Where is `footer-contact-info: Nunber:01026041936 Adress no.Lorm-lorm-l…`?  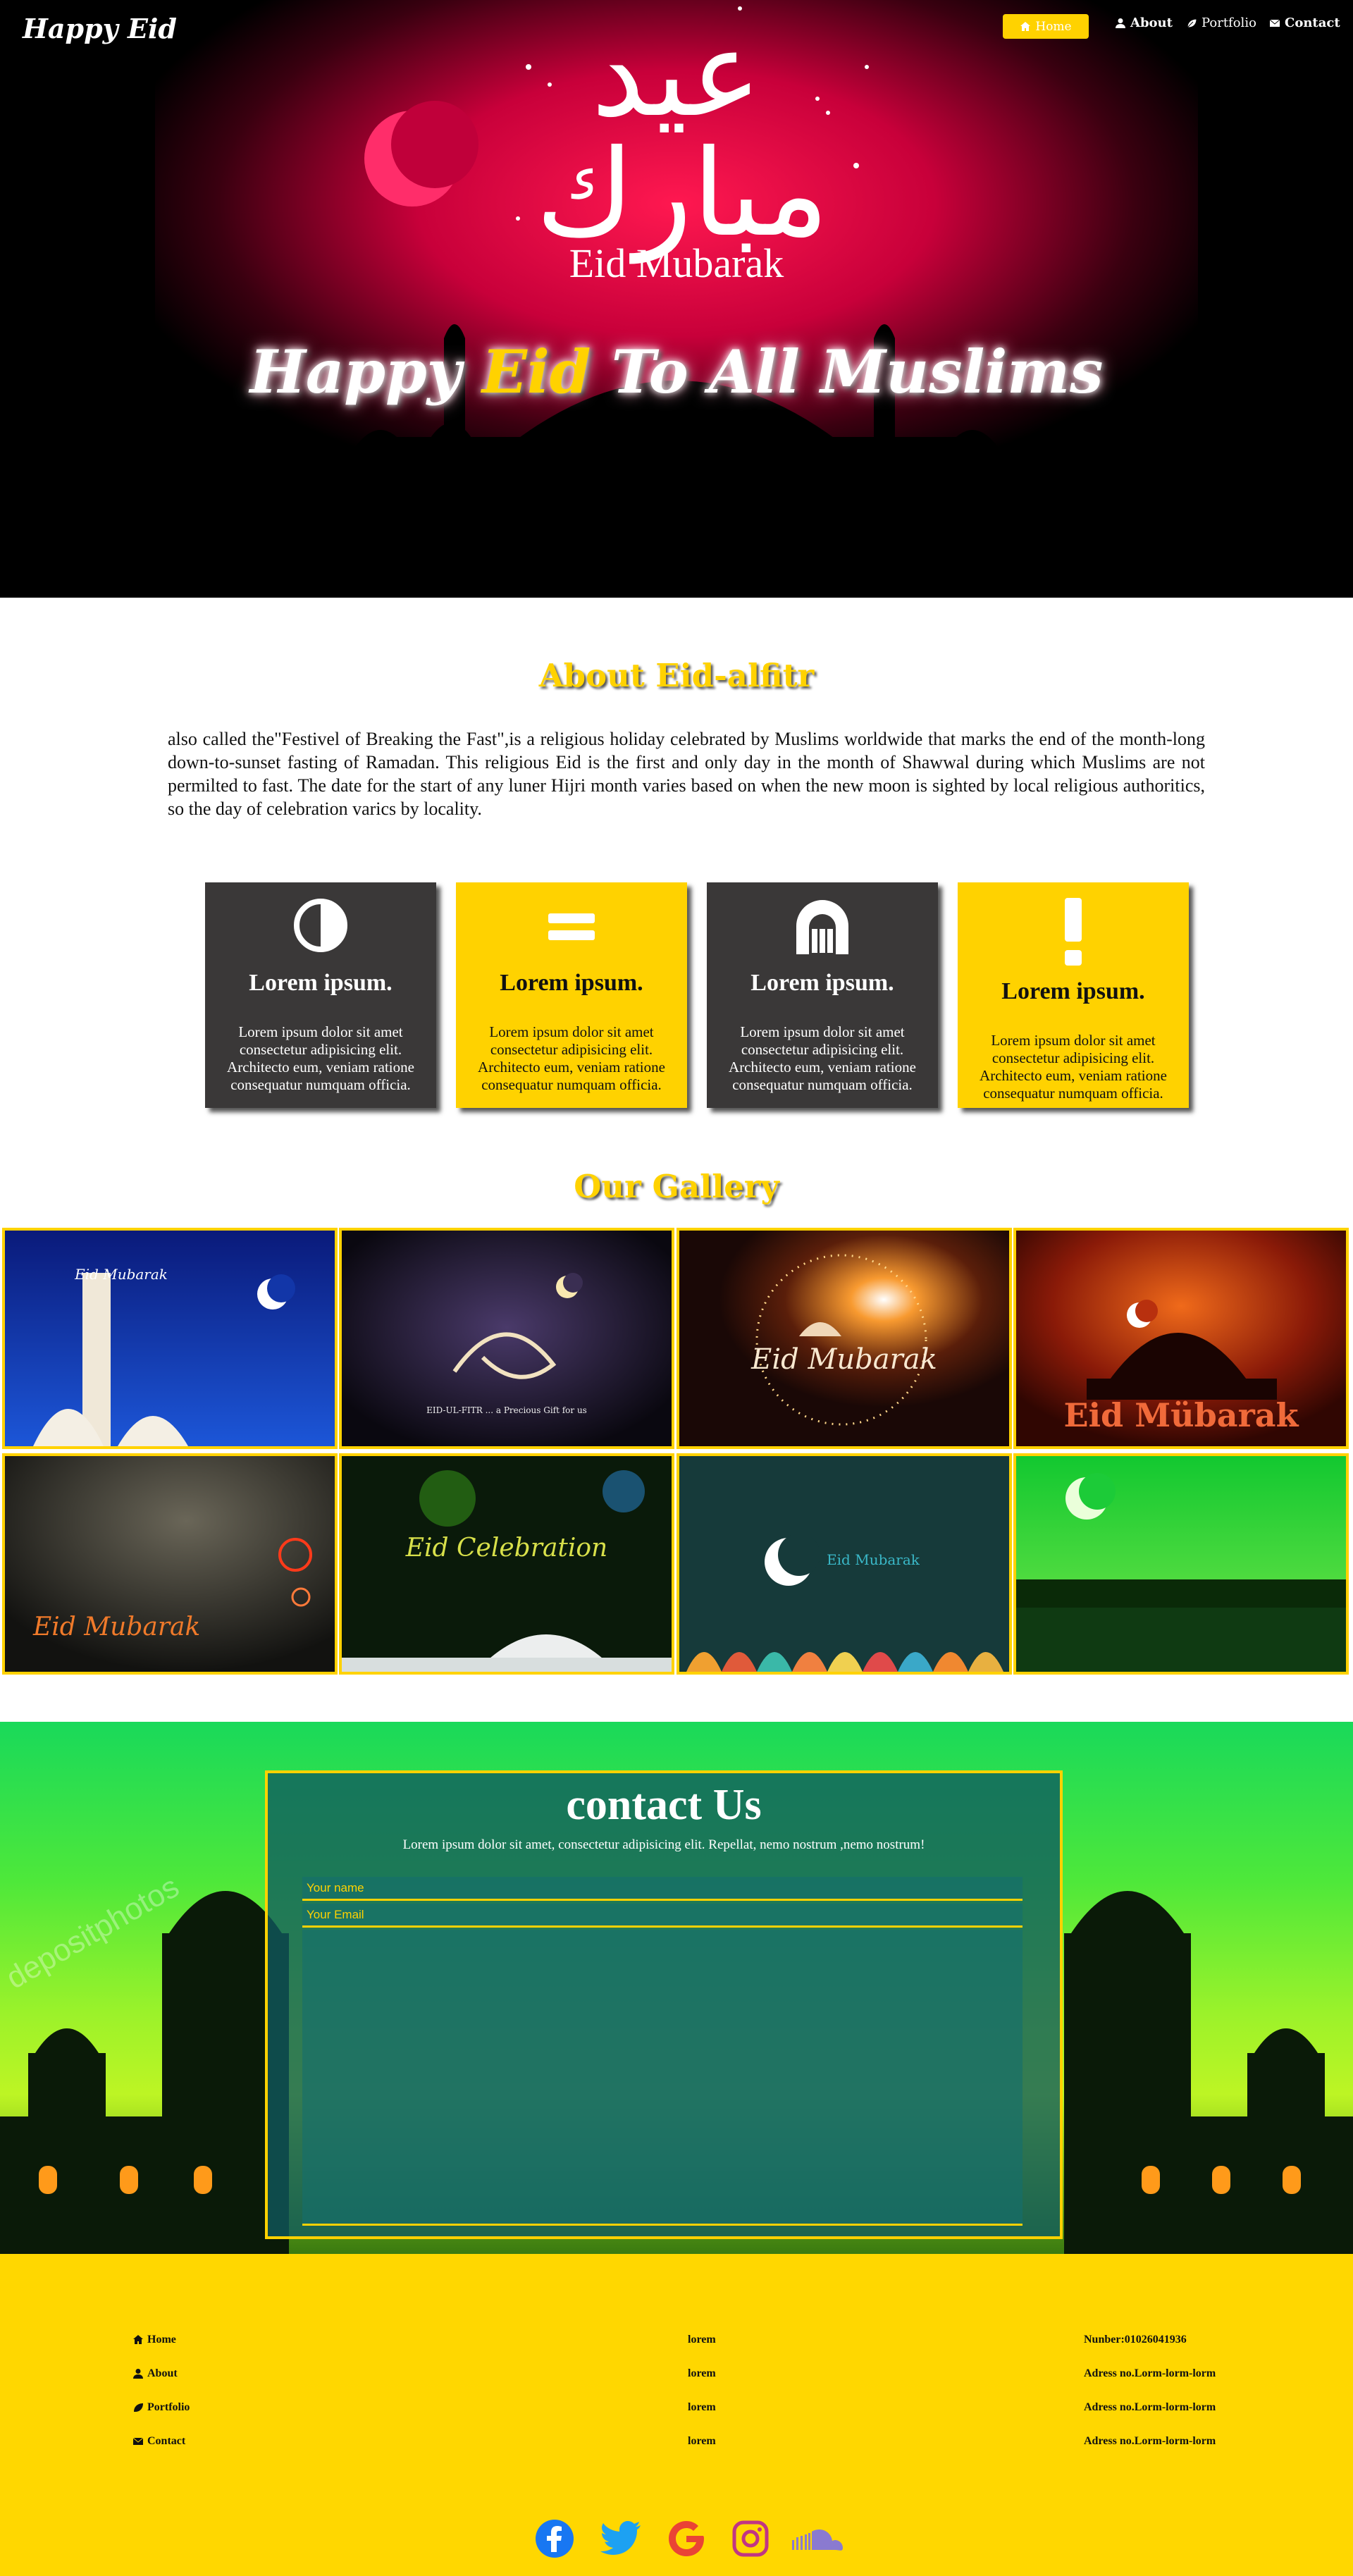
footer-contact-info: Nunber:01026041936 Adress no.Lorm-lorm-l… is located at coordinates (1150, 2390).